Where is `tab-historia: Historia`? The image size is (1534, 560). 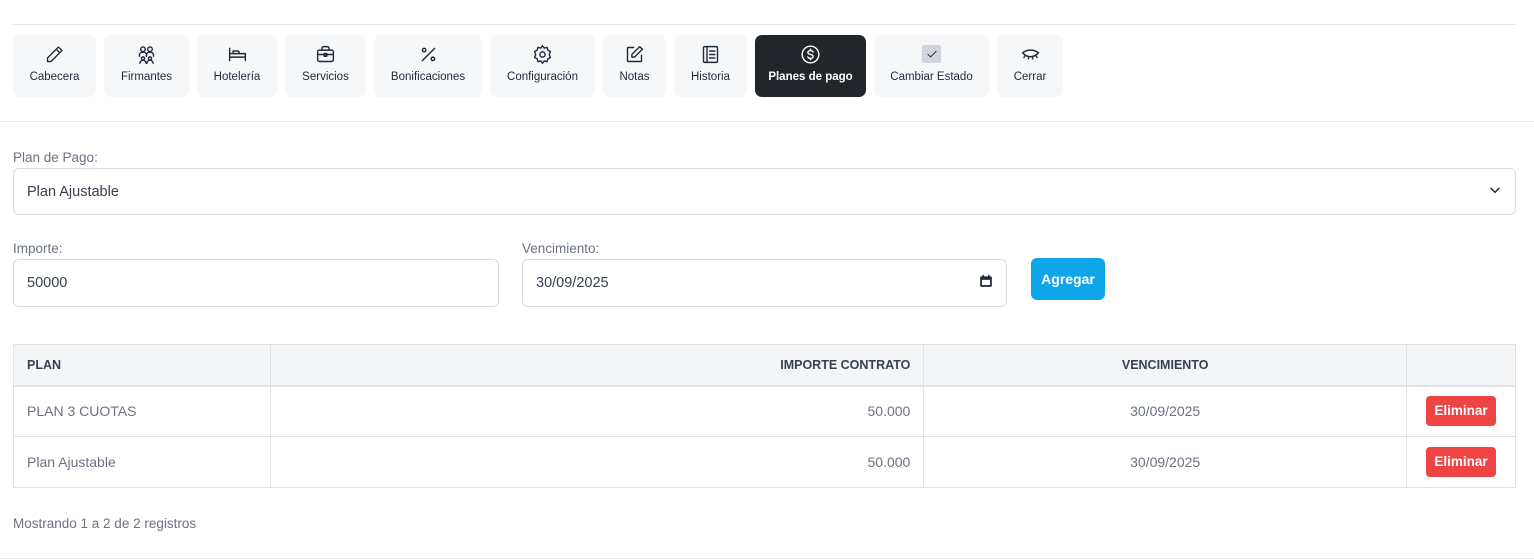 tab-historia: Historia is located at coordinates (710, 66).